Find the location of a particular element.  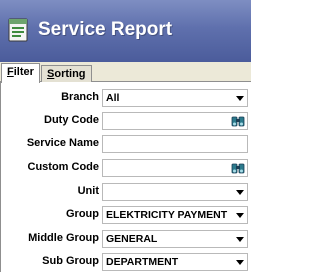

duty-code-row: Duty Code is located at coordinates (126, 121).